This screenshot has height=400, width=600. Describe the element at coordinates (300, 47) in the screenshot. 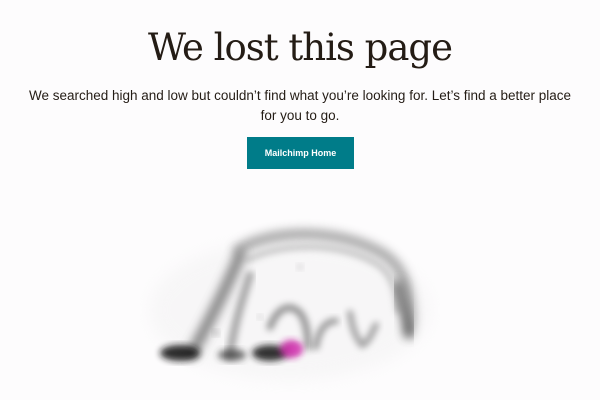

I see `page-title: We lost this page` at that location.